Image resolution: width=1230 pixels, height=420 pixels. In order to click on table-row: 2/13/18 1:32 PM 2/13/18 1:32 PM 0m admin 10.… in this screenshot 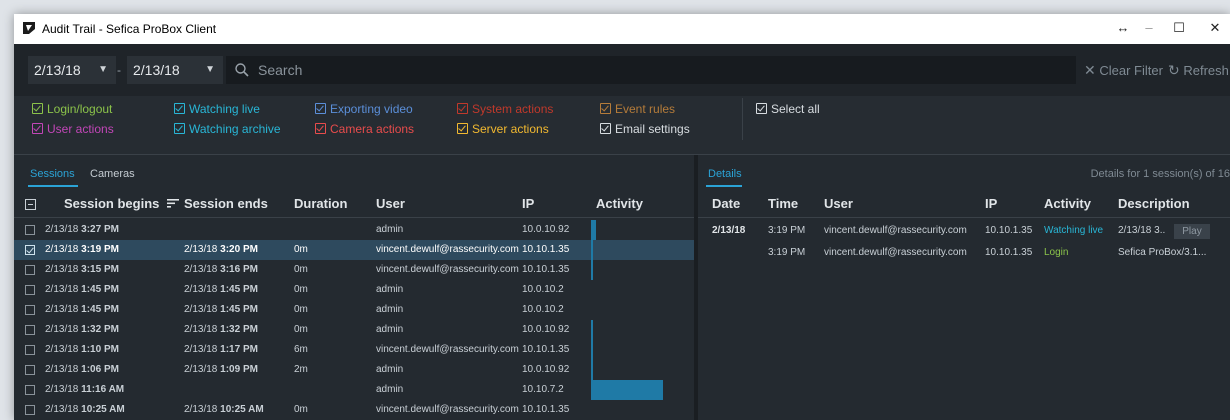, I will do `click(354, 330)`.